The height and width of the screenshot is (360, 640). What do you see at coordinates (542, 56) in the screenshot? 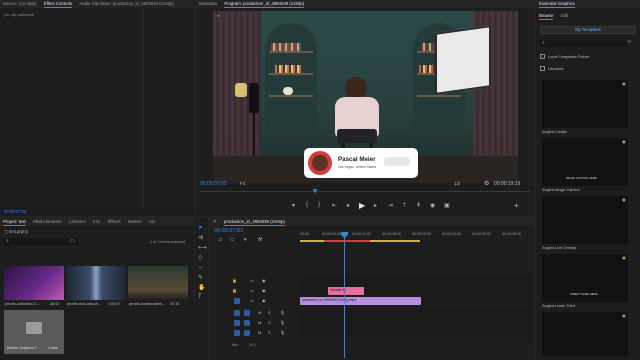
I see `local-templates-checkbox` at bounding box center [542, 56].